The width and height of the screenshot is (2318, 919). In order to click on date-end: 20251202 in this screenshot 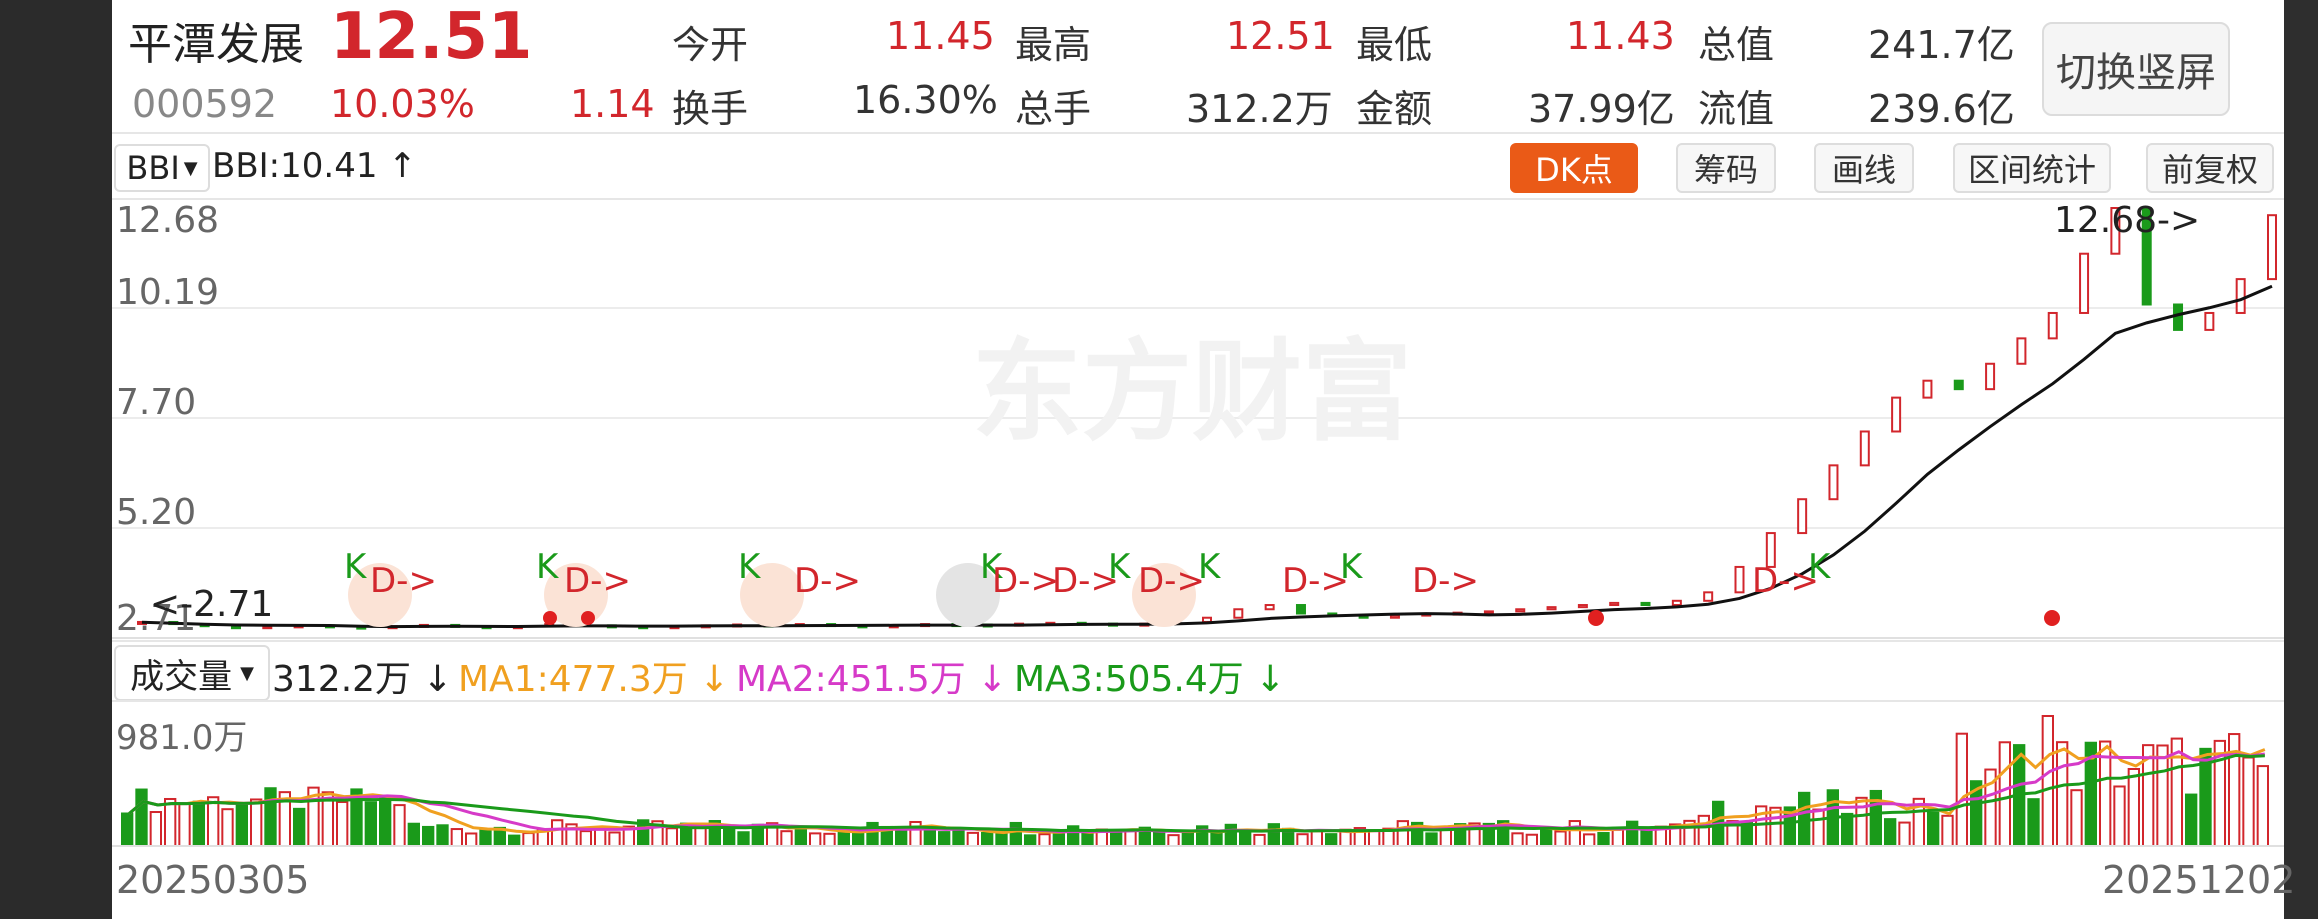, I will do `click(2199, 880)`.